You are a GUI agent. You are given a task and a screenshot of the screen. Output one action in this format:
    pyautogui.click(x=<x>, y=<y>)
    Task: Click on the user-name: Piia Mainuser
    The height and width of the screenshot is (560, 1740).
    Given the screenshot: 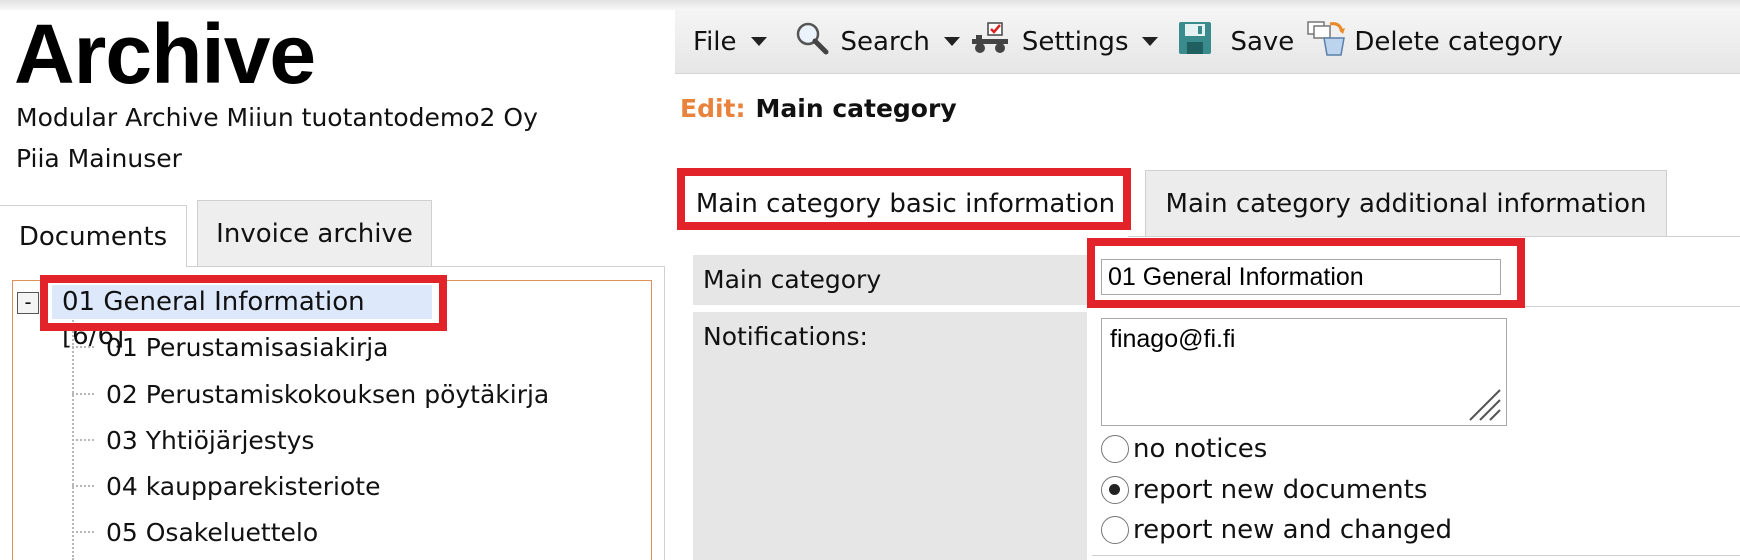 What is the action you would take?
    pyautogui.click(x=99, y=158)
    